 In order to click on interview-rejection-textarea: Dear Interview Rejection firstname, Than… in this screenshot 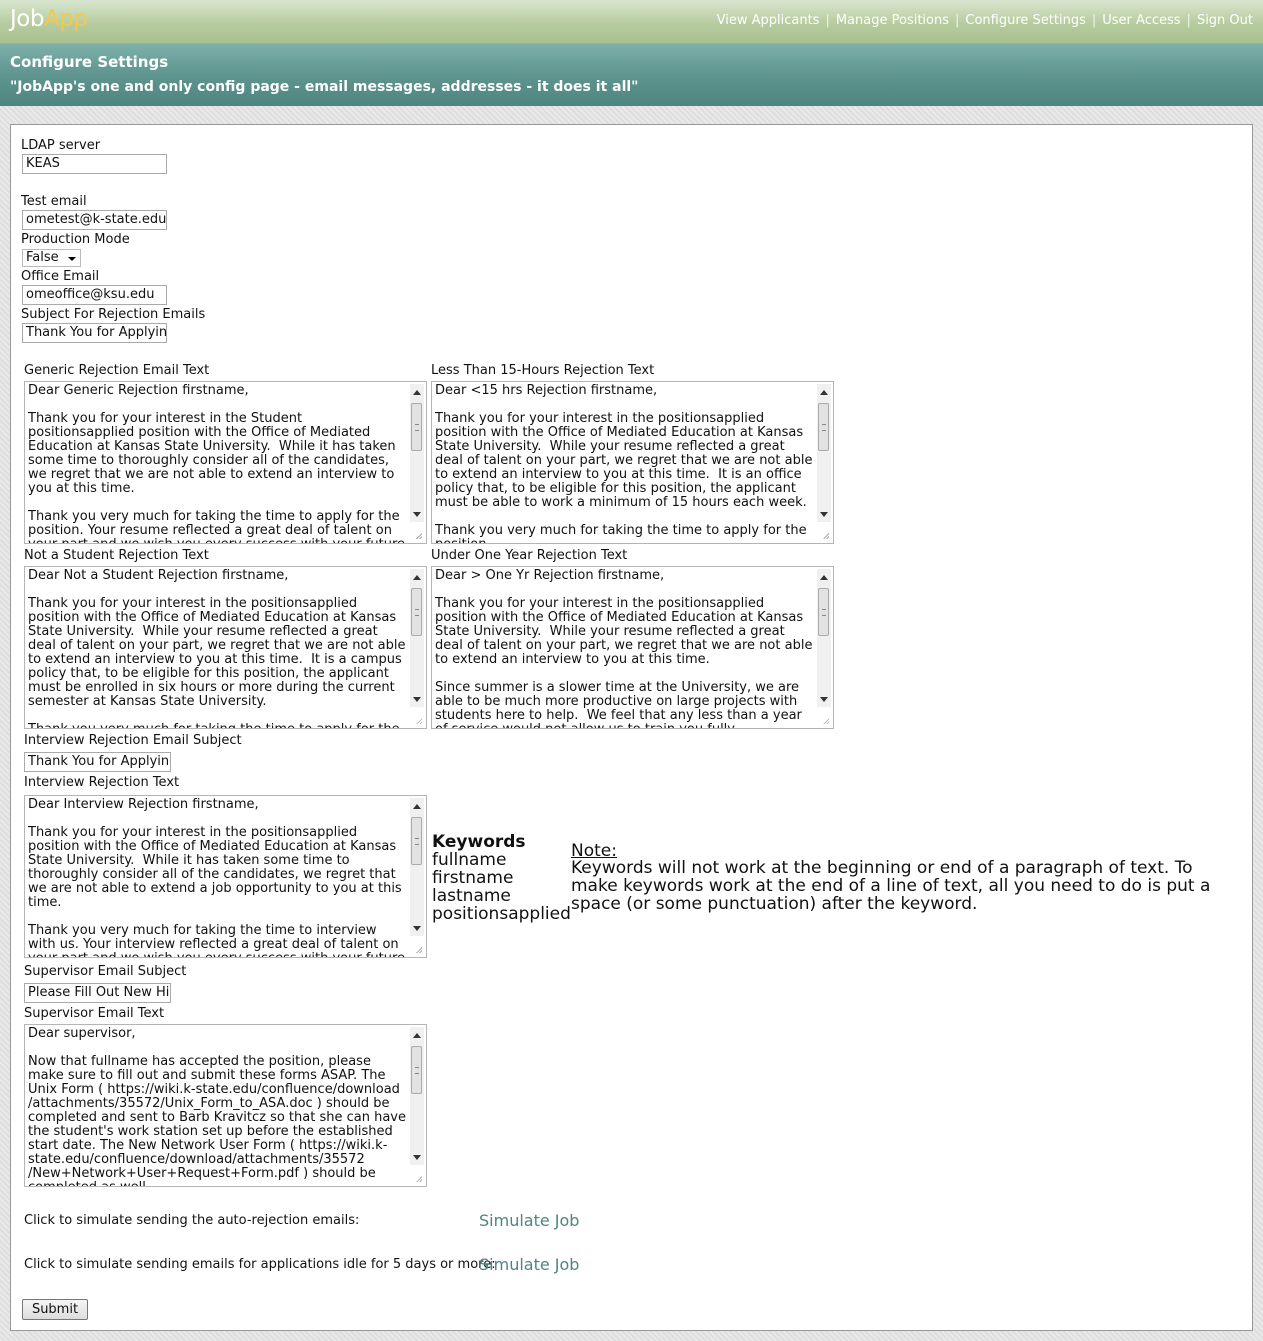, I will do `click(225, 876)`.